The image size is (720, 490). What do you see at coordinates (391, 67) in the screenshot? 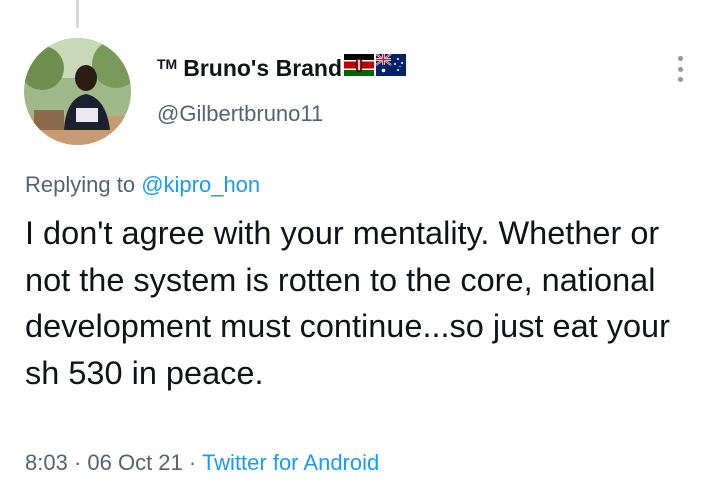
I see `australia-flag-icon` at bounding box center [391, 67].